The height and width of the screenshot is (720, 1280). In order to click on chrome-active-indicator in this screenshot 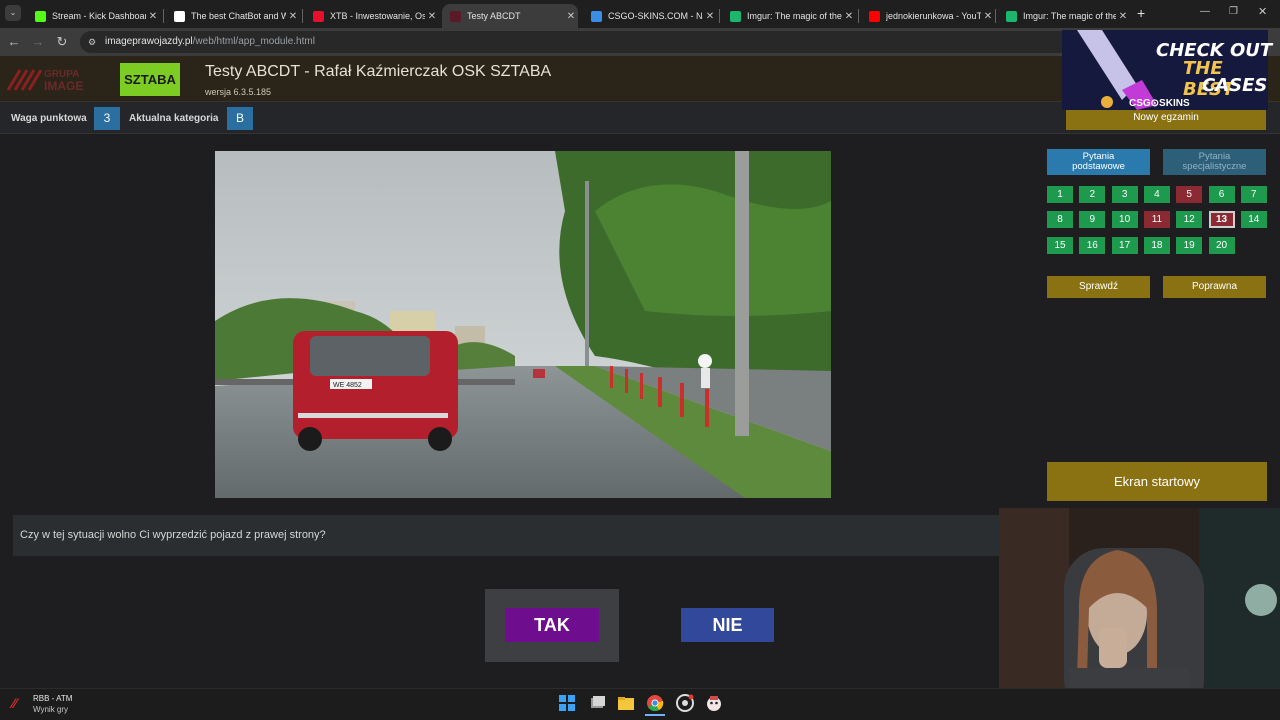, I will do `click(655, 715)`.